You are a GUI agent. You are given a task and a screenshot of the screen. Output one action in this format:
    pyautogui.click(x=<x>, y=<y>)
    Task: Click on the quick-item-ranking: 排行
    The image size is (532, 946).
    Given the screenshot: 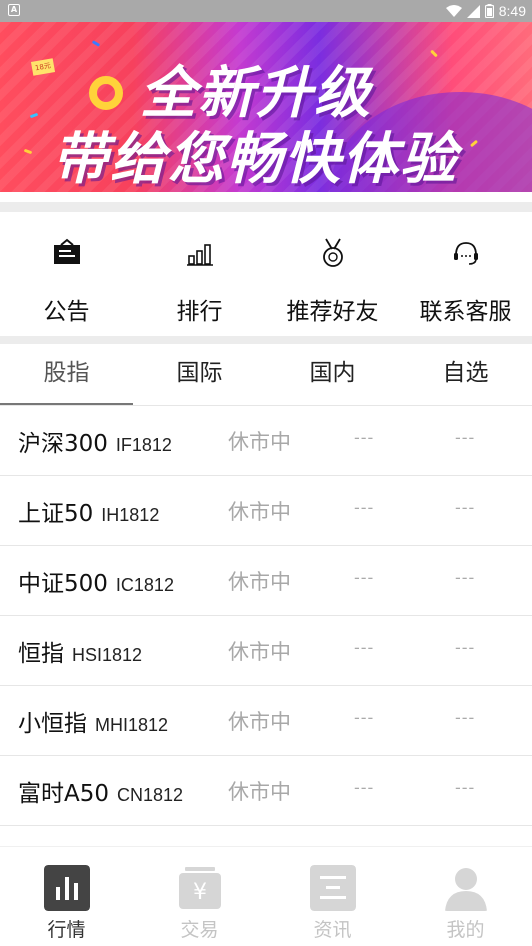 What is the action you would take?
    pyautogui.click(x=199, y=274)
    